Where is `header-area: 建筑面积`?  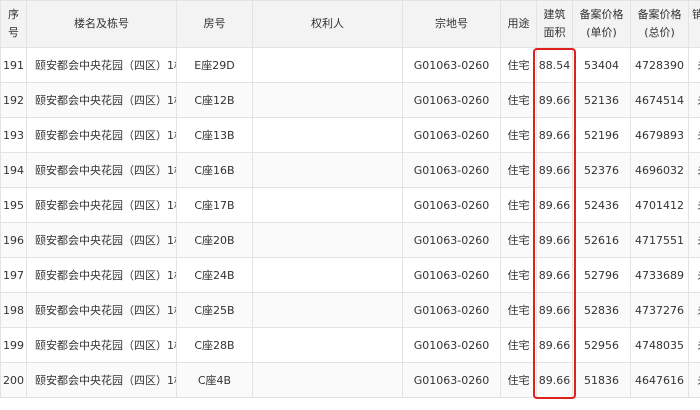
header-area: 建筑面积 is located at coordinates (554, 24).